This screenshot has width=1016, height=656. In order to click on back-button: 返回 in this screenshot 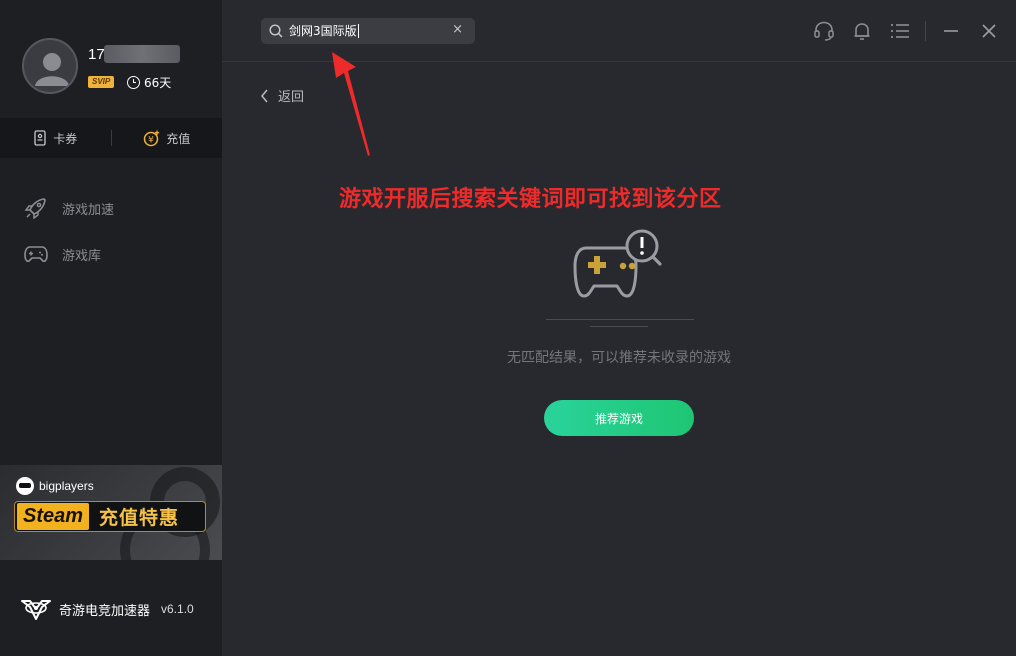, I will do `click(282, 95)`.